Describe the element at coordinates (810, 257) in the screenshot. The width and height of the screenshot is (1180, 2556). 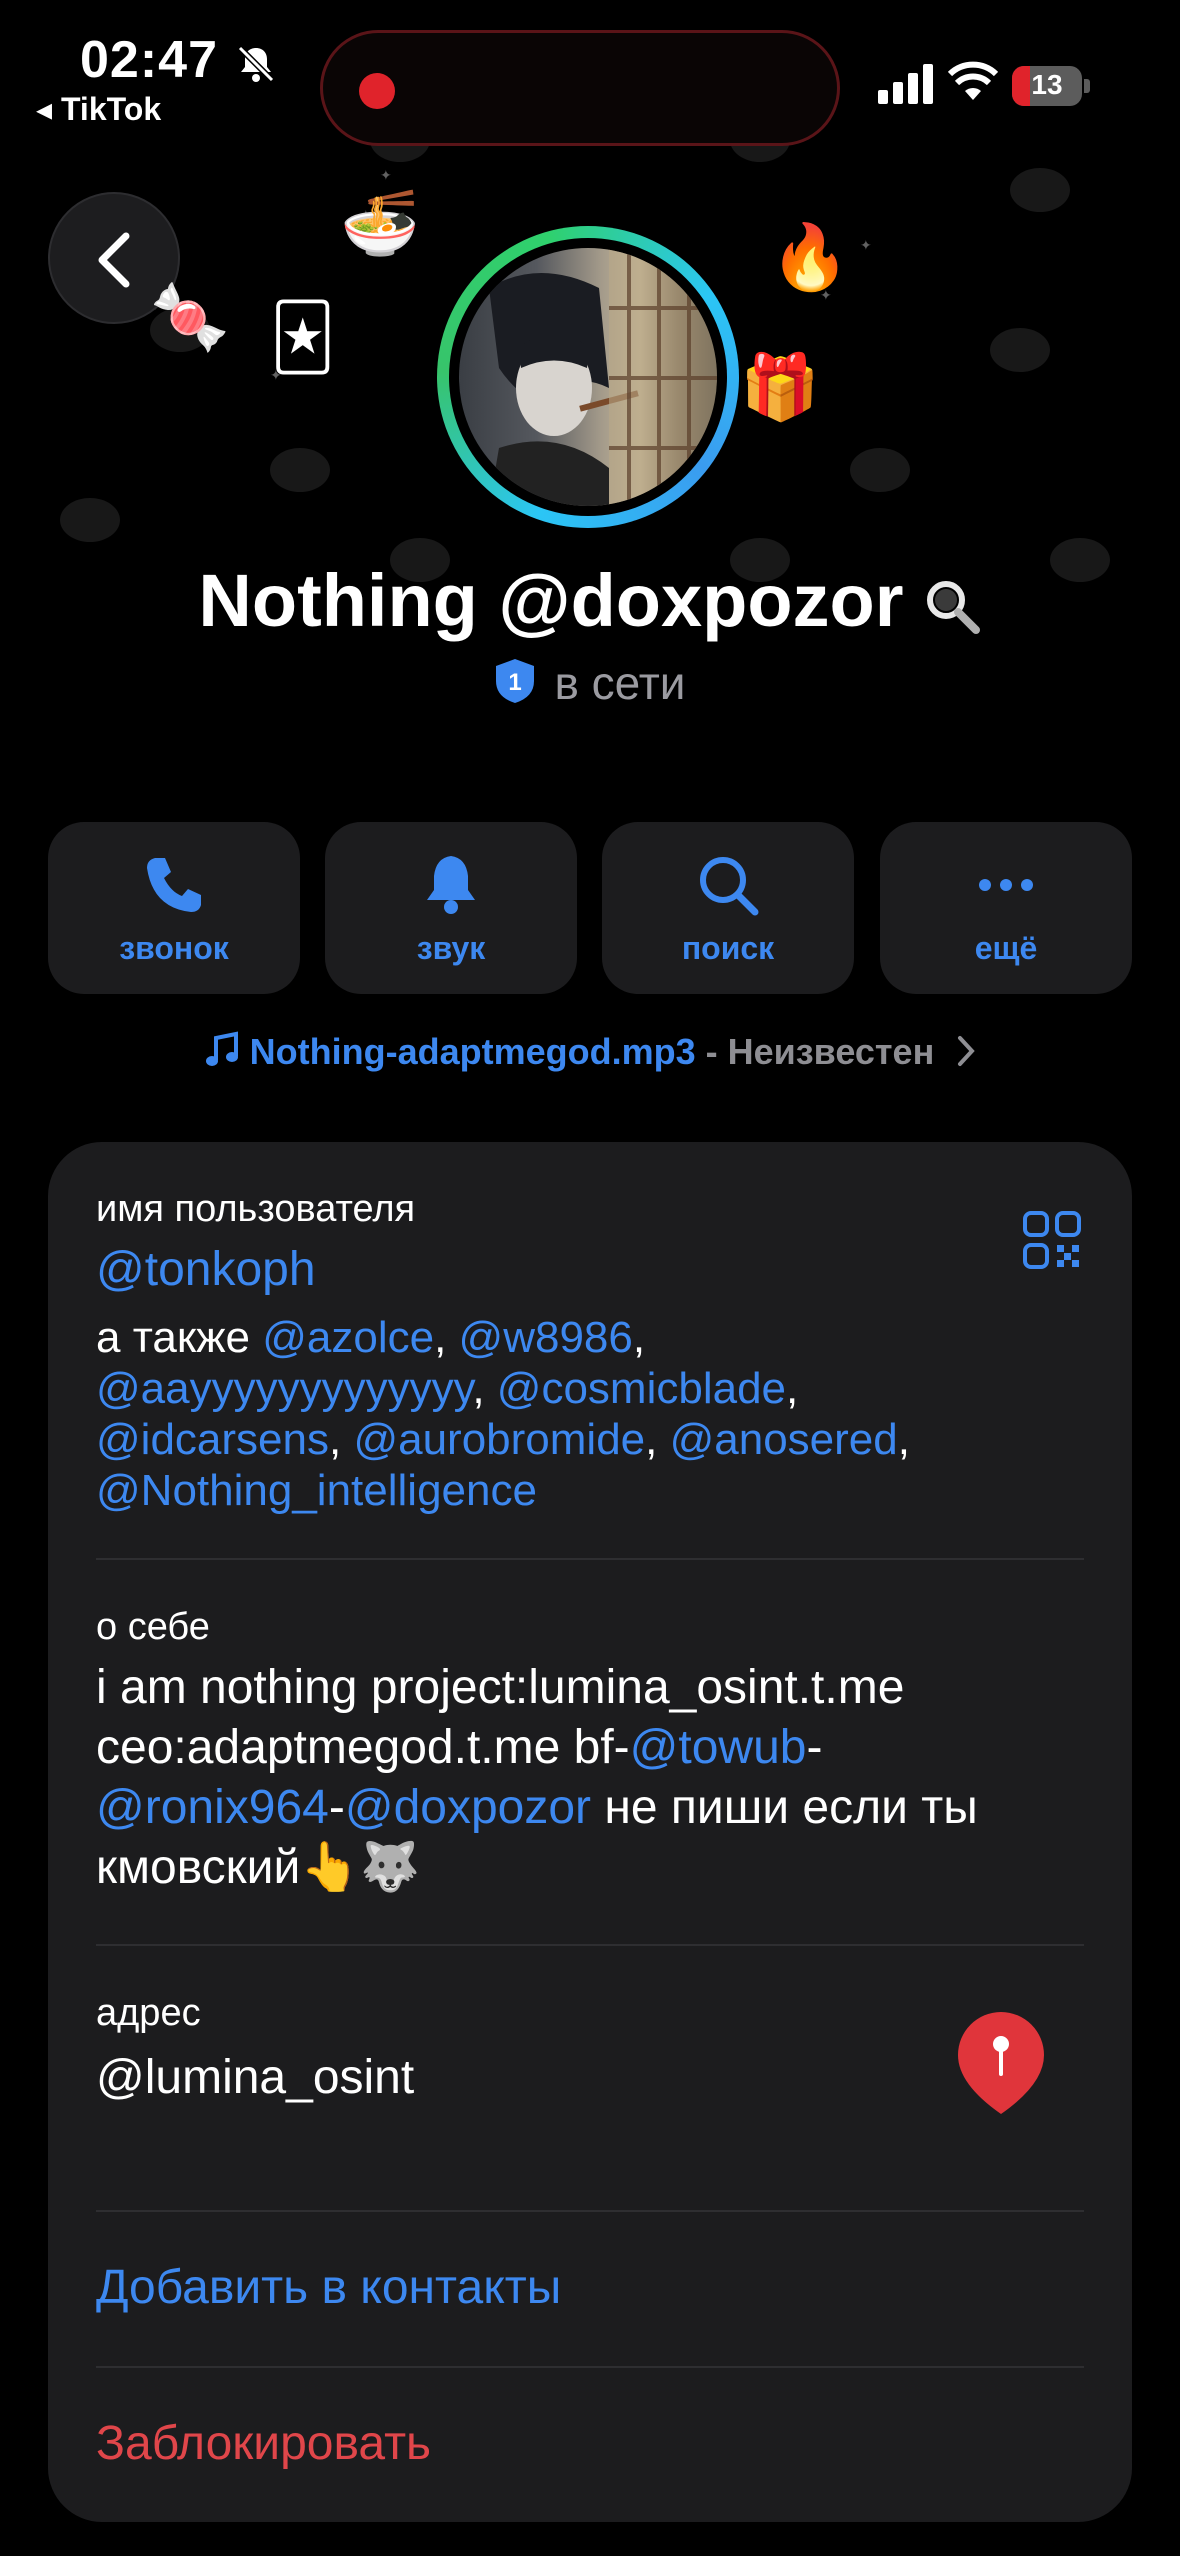
I see `torch-icon: 🔥` at that location.